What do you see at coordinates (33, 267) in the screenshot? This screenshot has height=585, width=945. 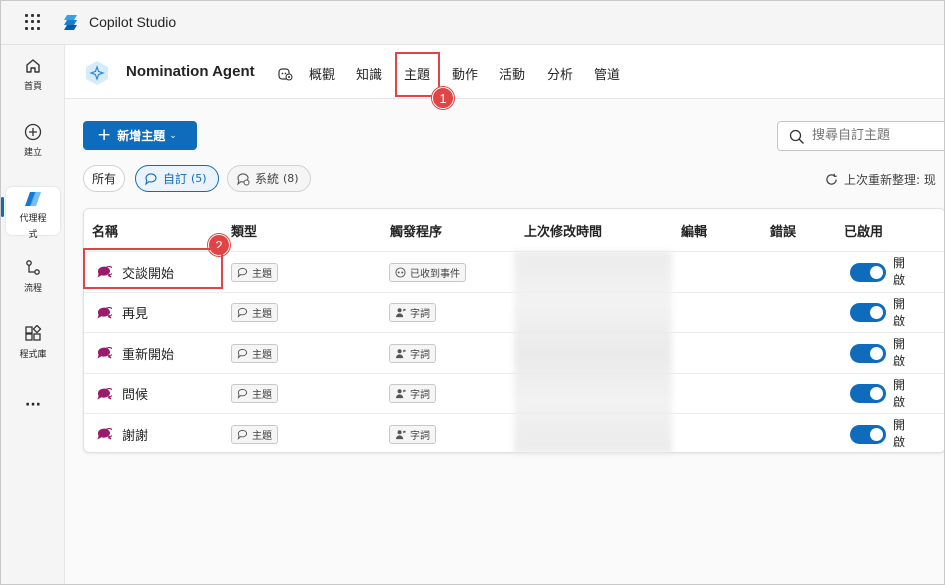 I see `flow-icon` at bounding box center [33, 267].